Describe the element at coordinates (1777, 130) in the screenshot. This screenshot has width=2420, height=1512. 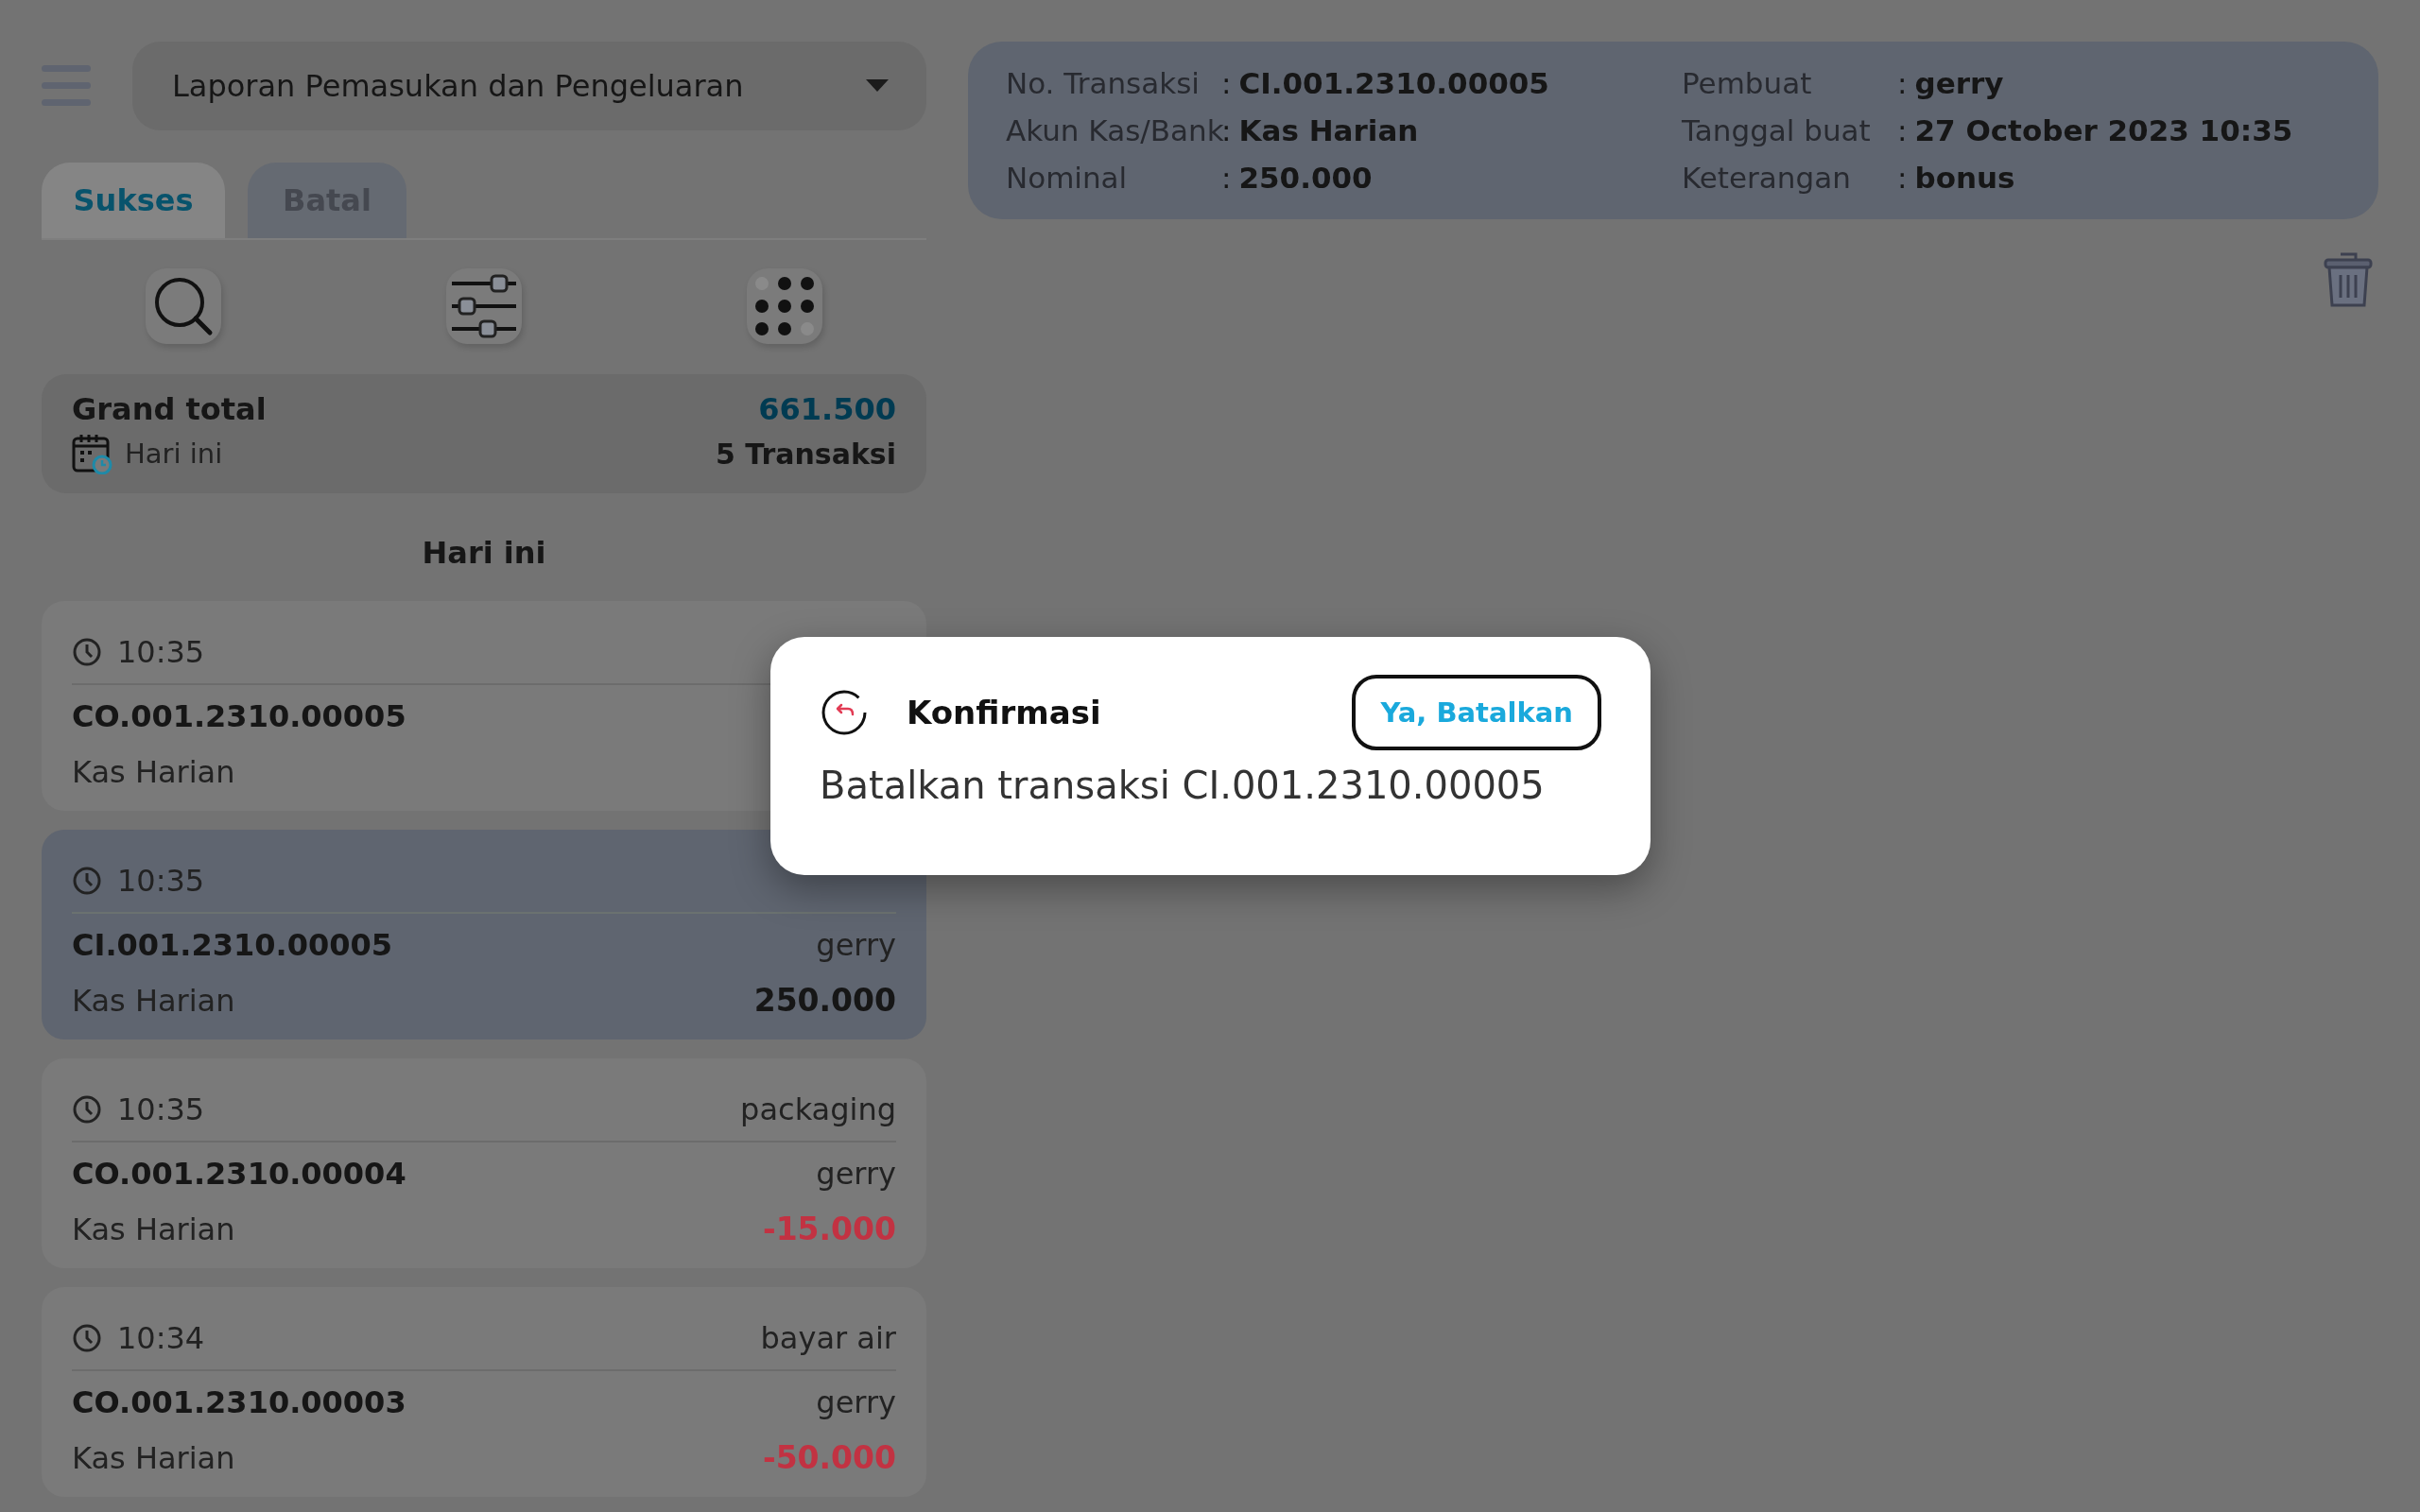
I see `detail-label: Tanggal buat` at that location.